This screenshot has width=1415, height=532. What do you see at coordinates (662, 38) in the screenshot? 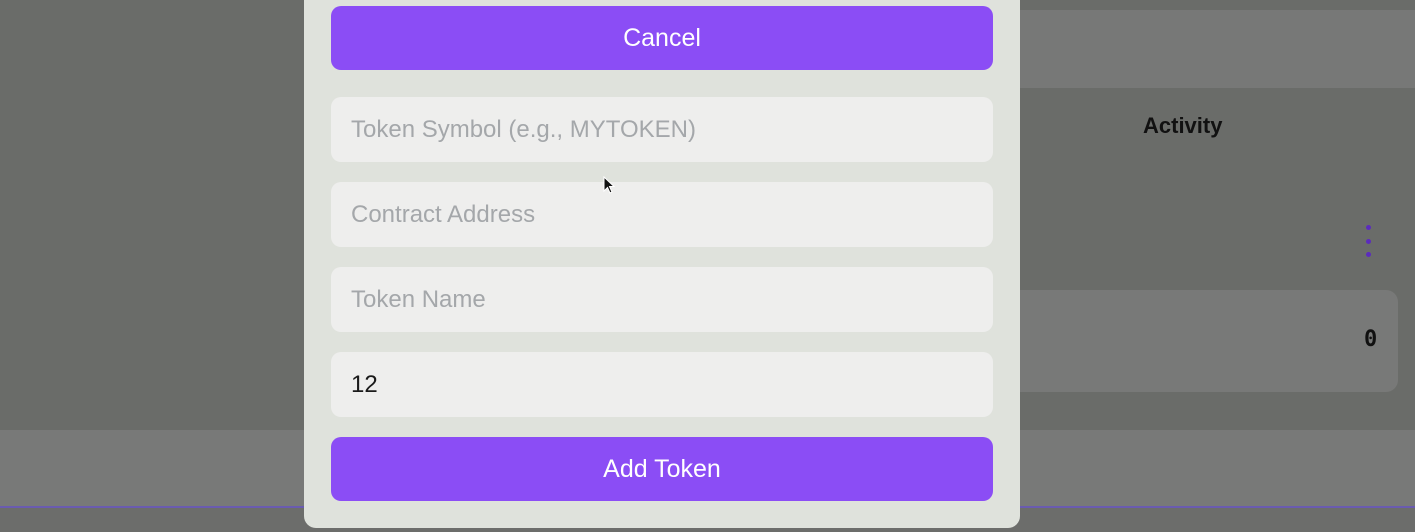
I see `cancel-button: Cancel` at bounding box center [662, 38].